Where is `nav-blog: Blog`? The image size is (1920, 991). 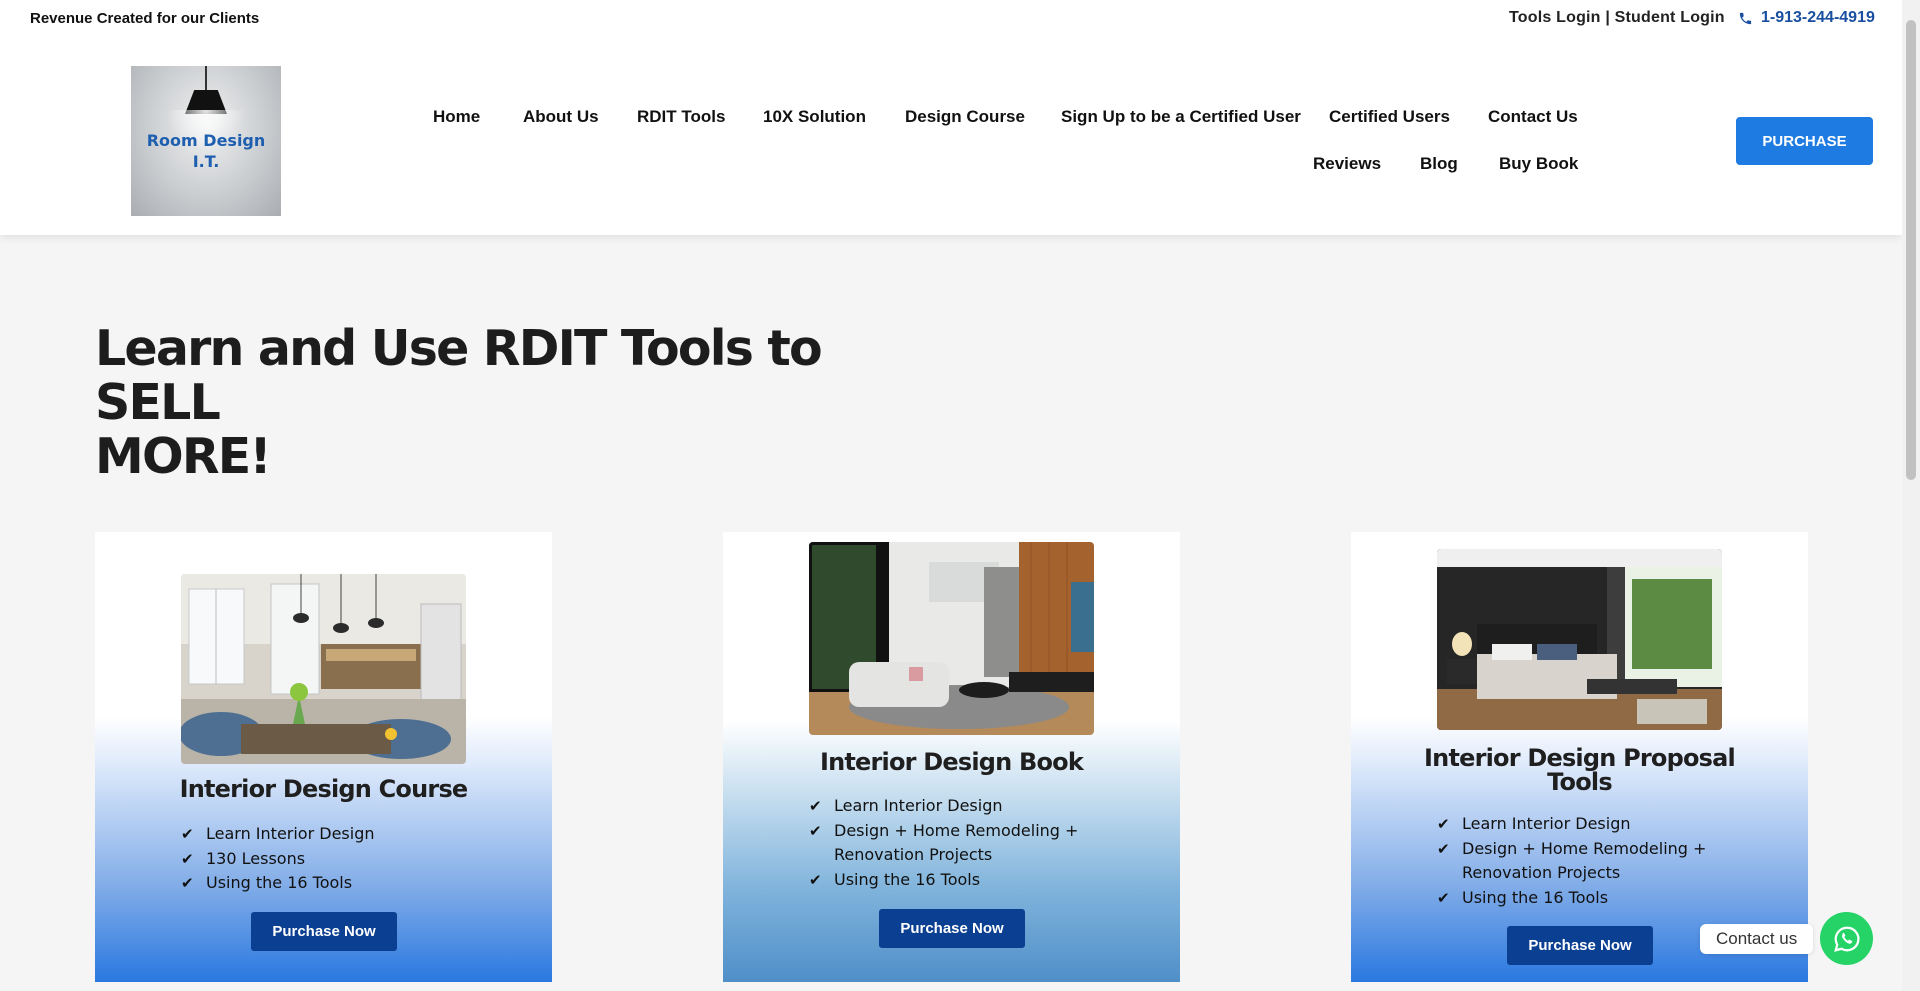 nav-blog: Blog is located at coordinates (1439, 164).